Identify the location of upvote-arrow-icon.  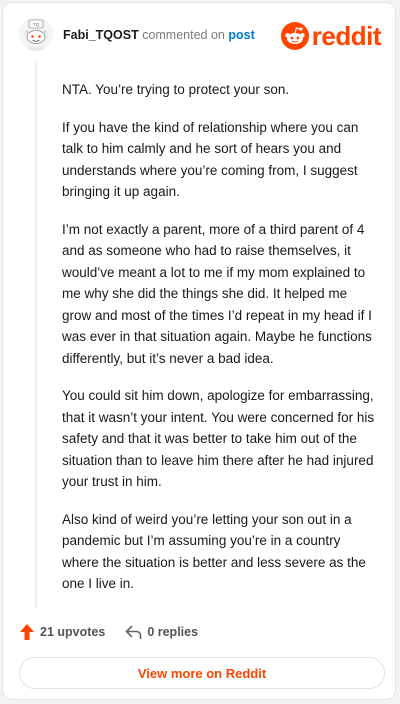
(27, 632).